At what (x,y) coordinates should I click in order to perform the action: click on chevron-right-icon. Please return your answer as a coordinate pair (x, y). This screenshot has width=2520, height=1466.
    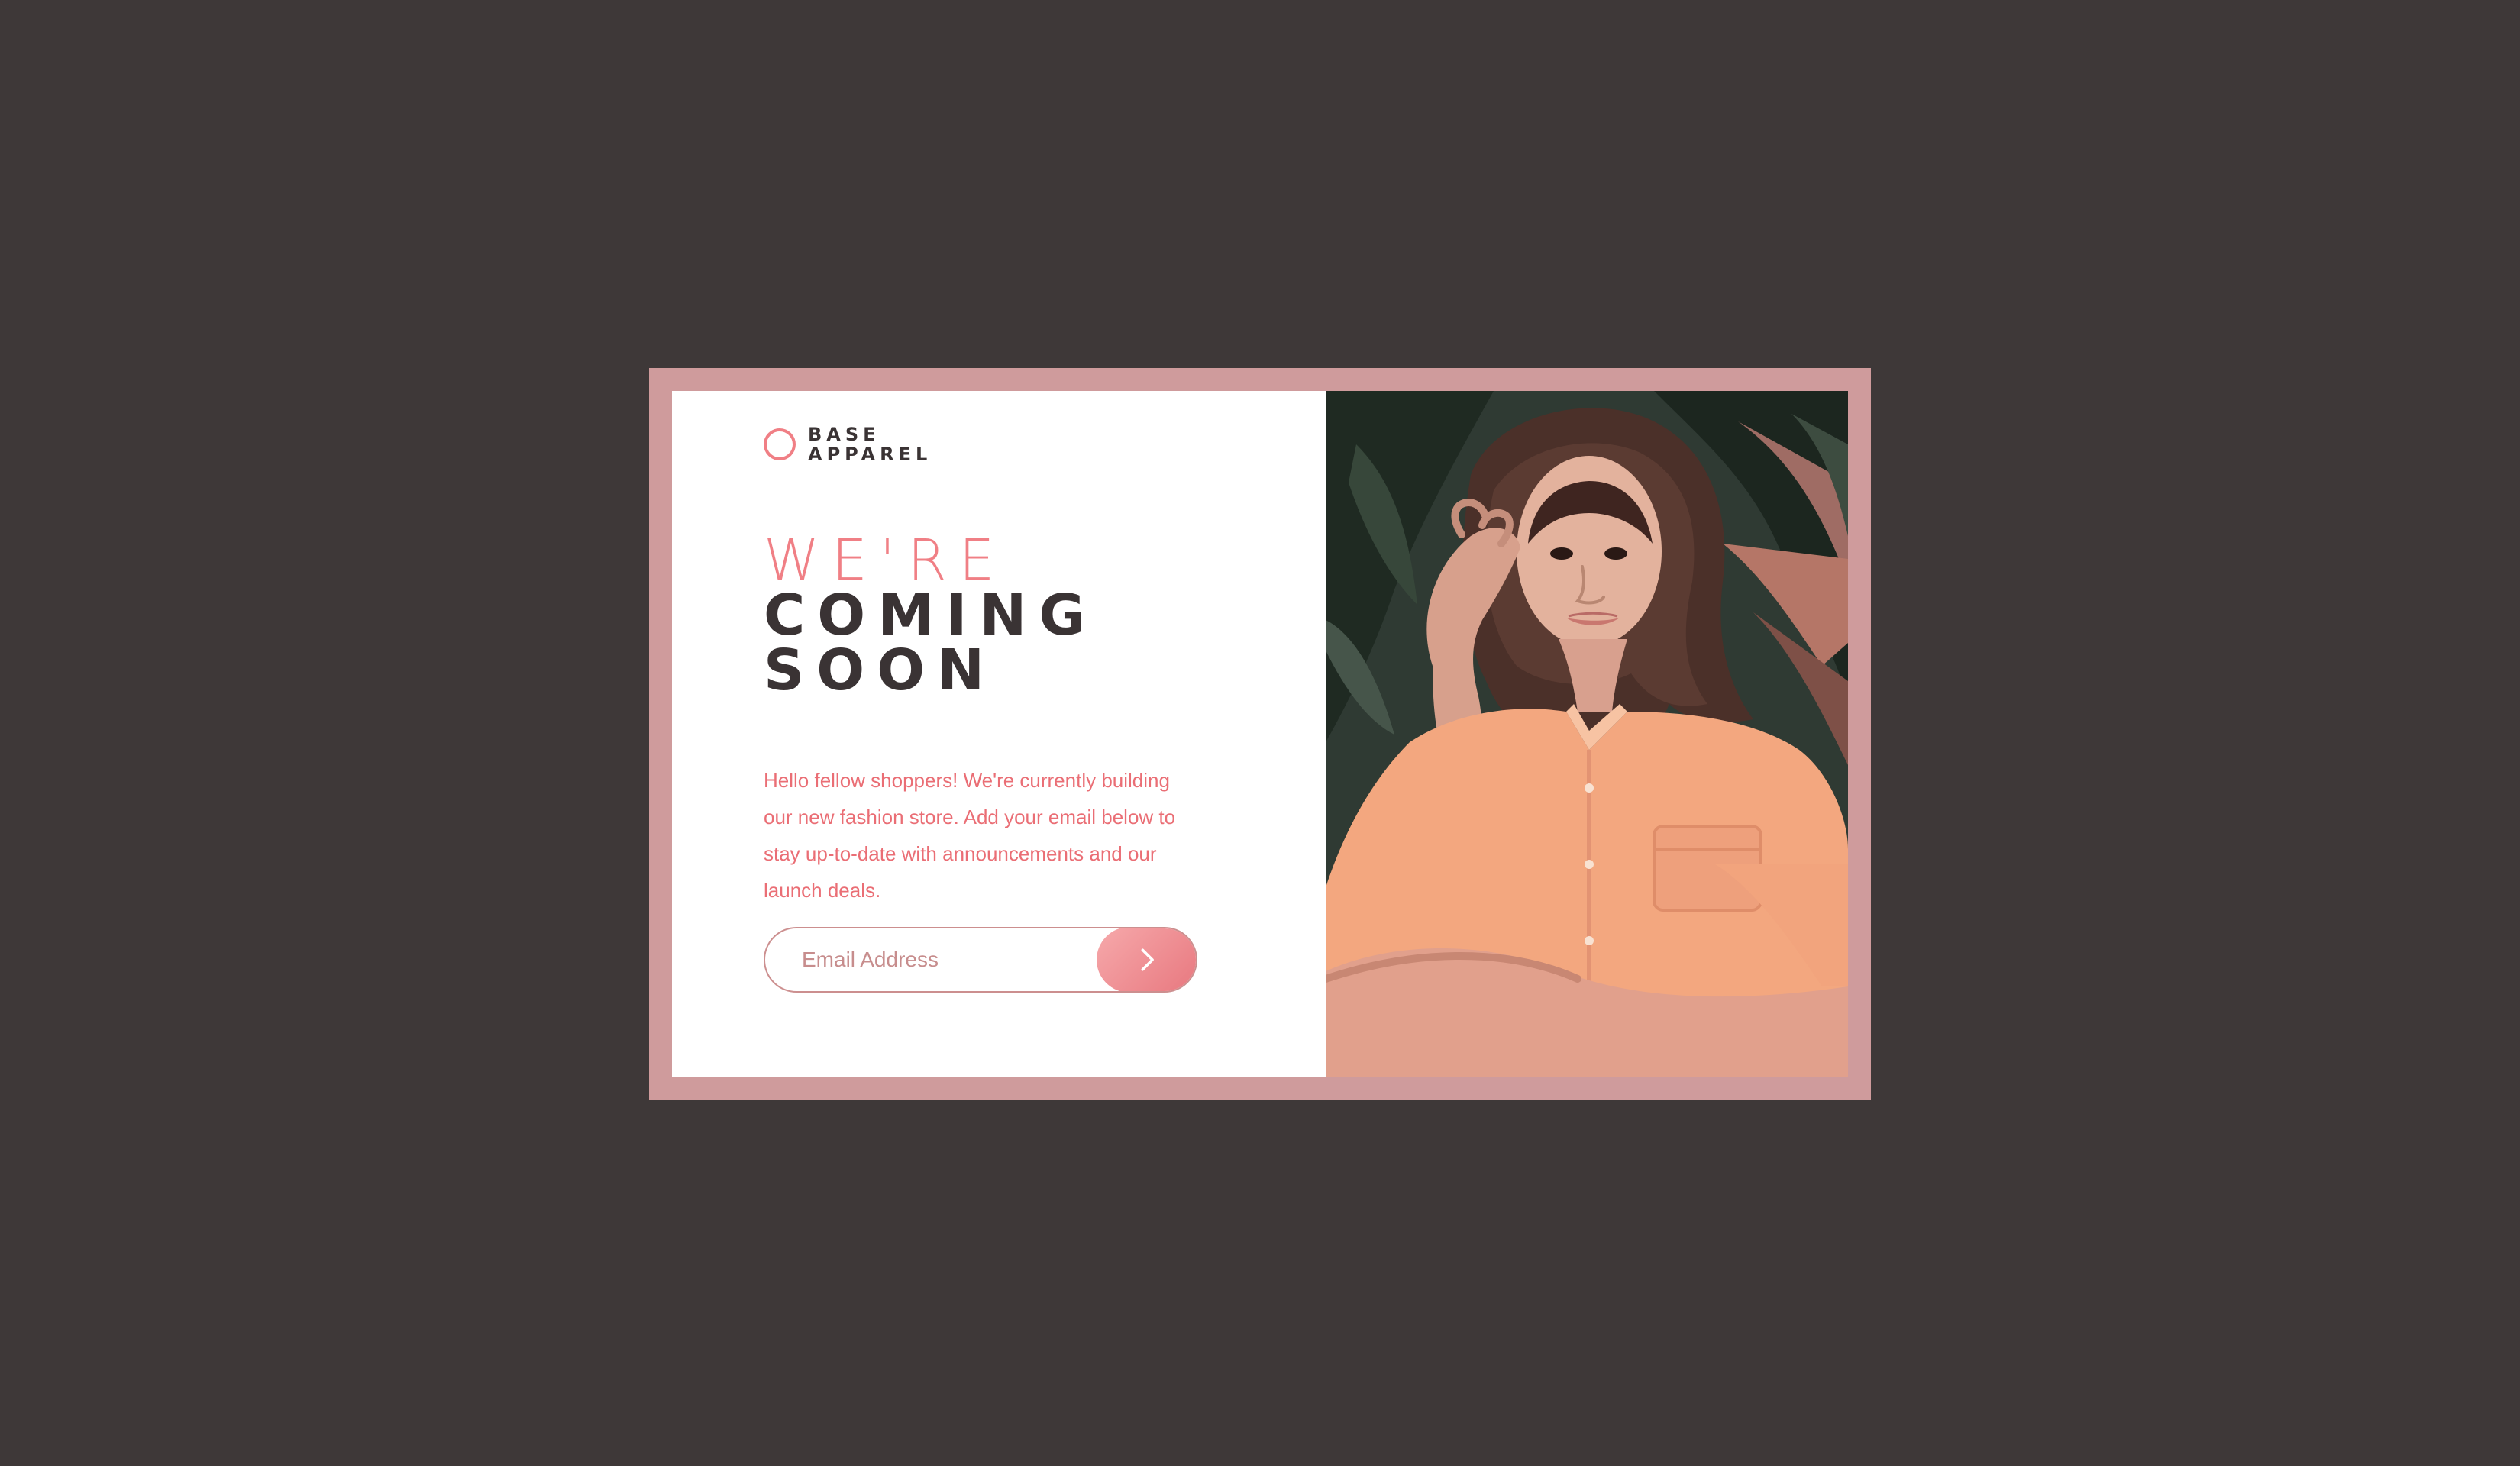
    Looking at the image, I should click on (1147, 960).